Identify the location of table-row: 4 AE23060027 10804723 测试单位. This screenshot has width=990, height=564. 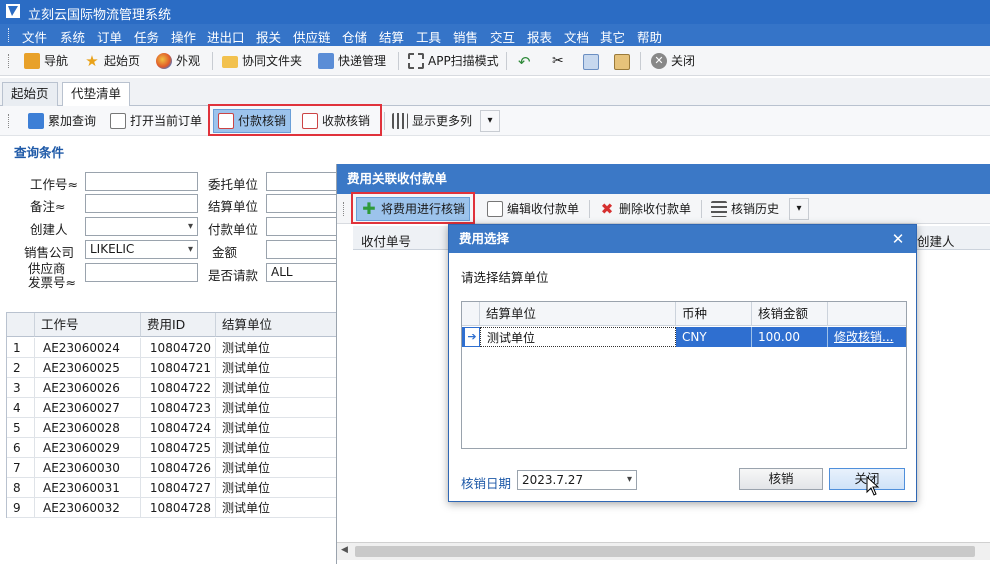
(173, 408).